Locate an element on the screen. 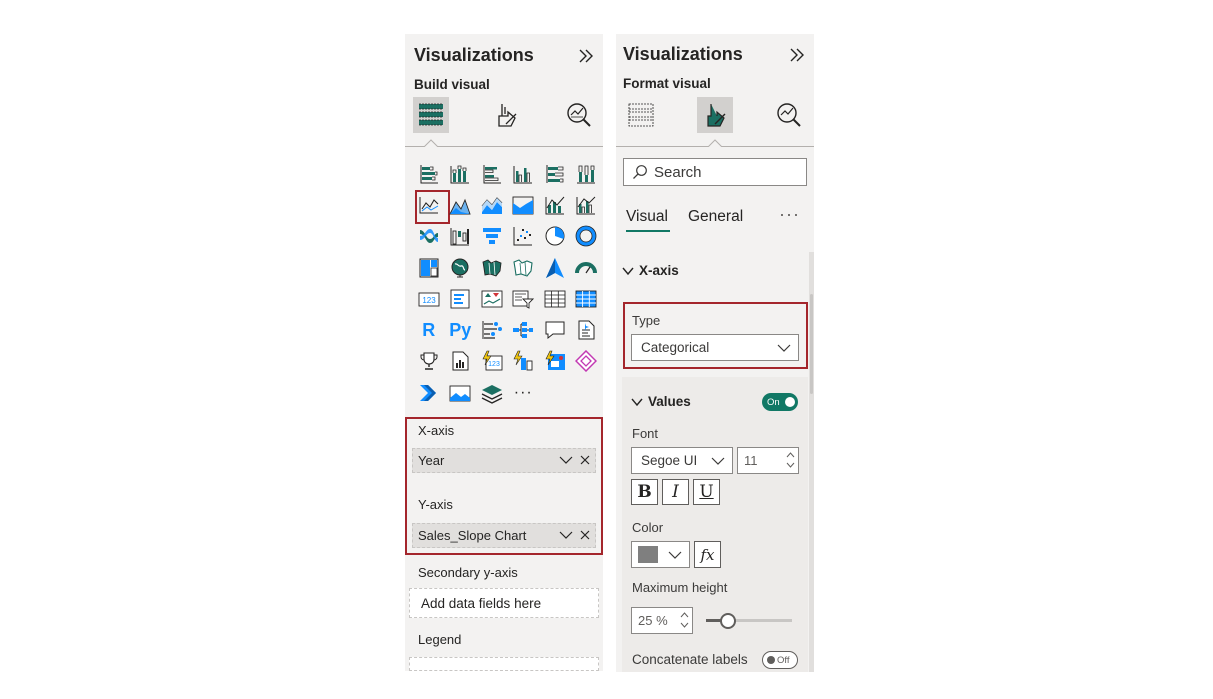  card-button: 123 is located at coordinates (429, 298).